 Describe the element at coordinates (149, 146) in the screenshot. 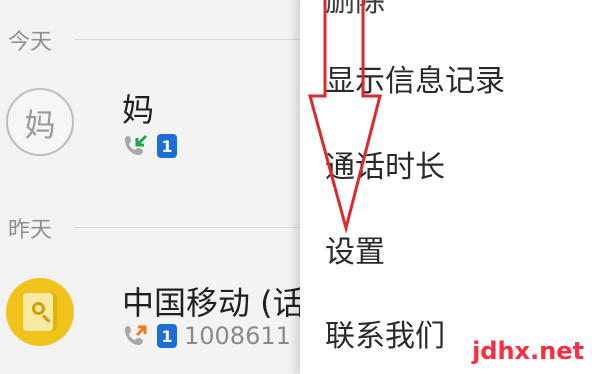

I see `call-meta: 1` at that location.